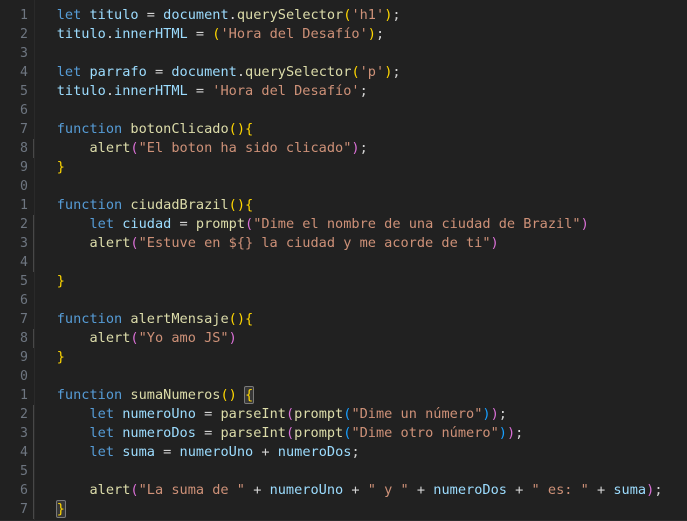 Image resolution: width=687 pixels, height=521 pixels. I want to click on line-text: function sumaNumeros() {, so click(139, 395).